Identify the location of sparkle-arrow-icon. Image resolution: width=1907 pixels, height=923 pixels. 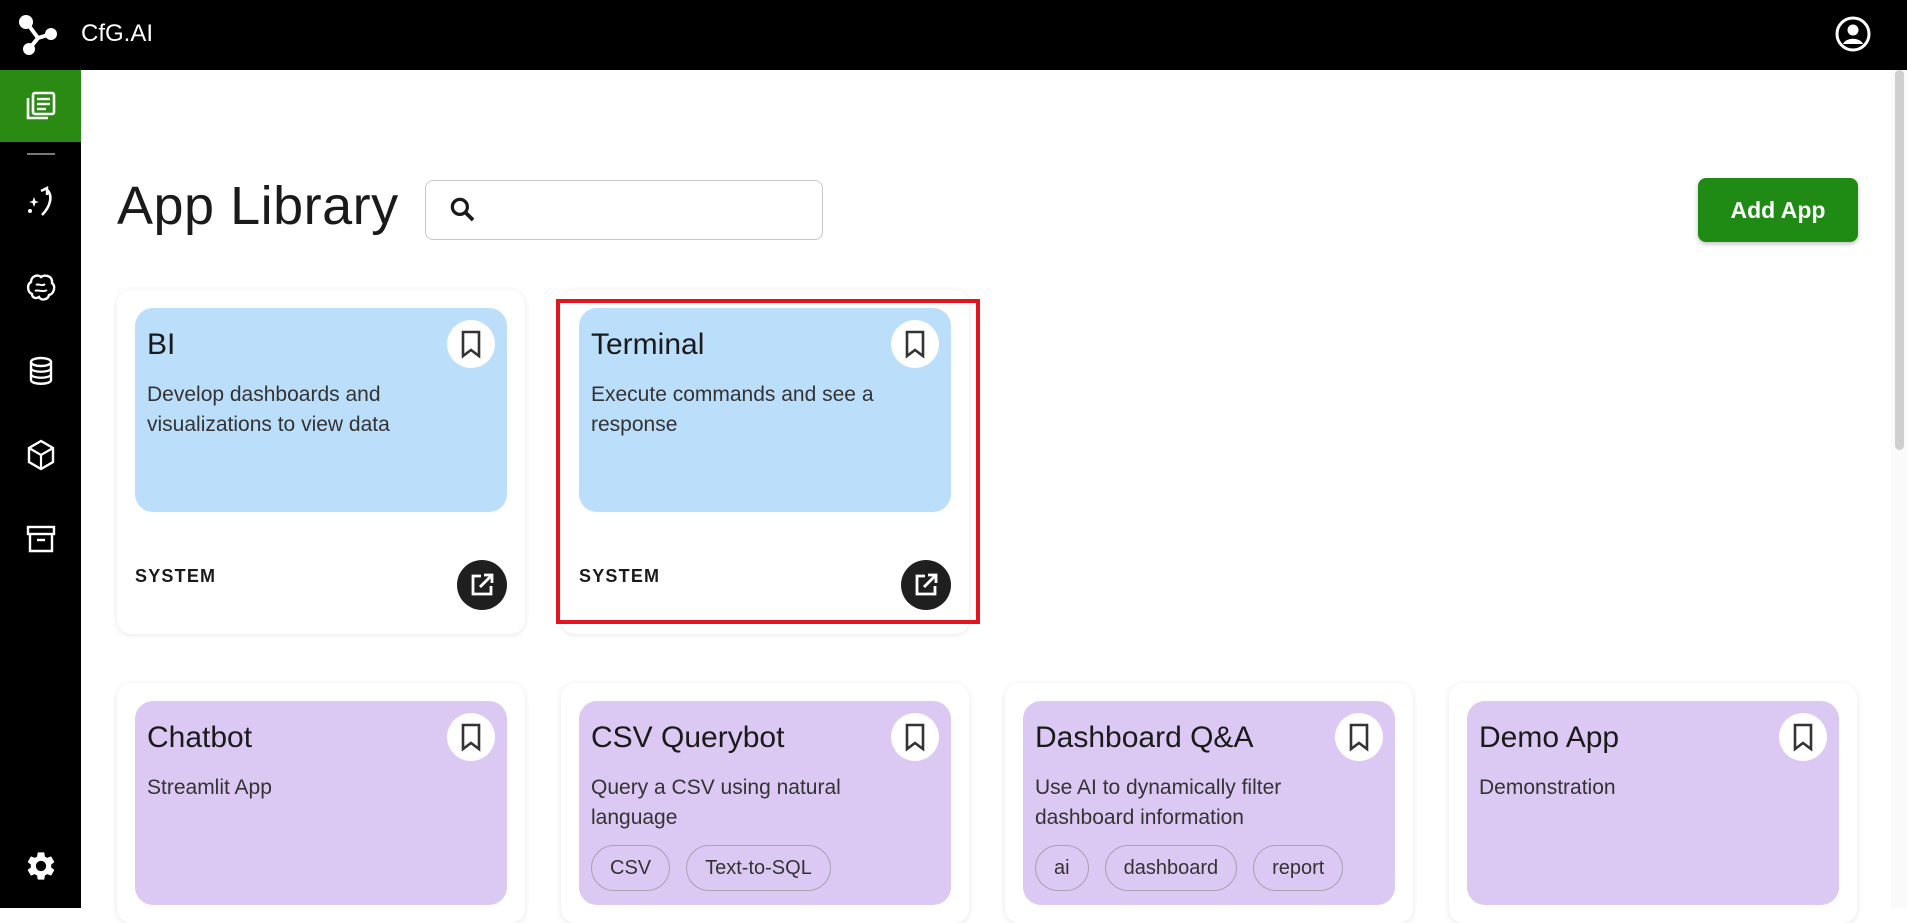
(39, 201).